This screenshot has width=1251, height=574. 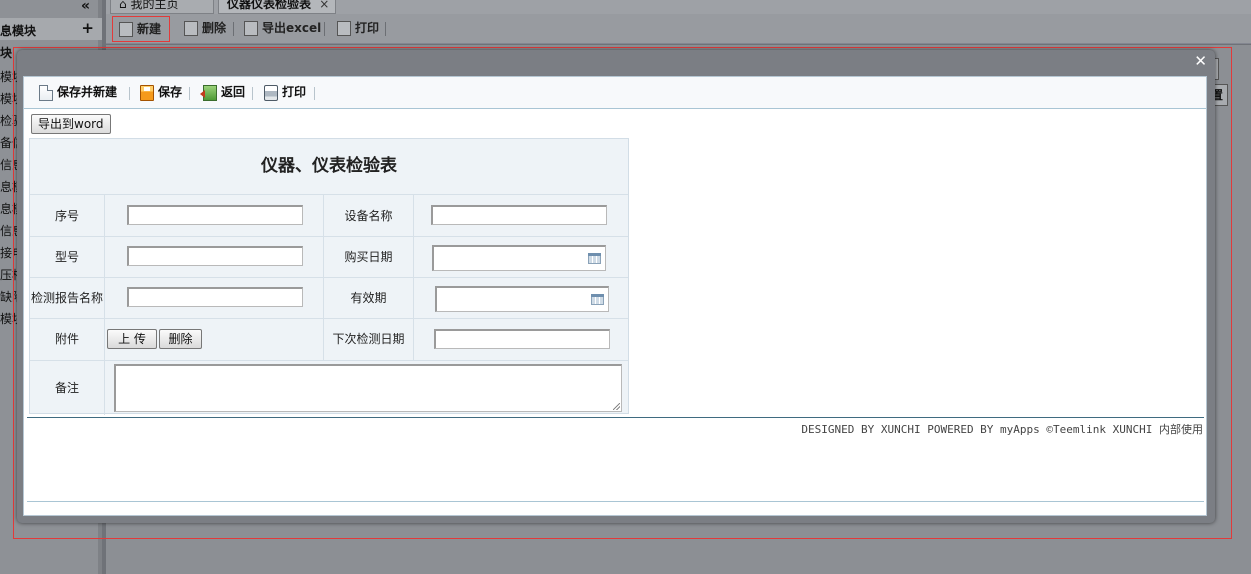 What do you see at coordinates (233, 92) in the screenshot?
I see `back-label: 返回` at bounding box center [233, 92].